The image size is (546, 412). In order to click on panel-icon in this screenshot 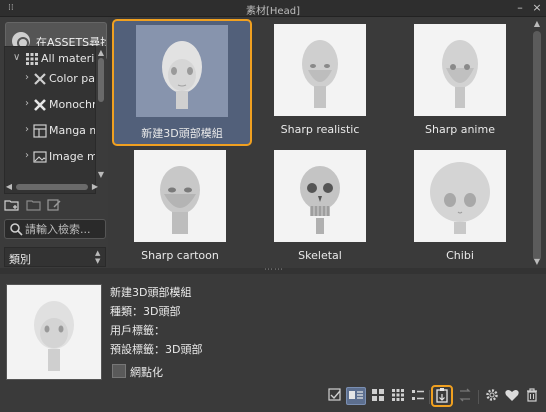, I will do `click(40, 131)`.